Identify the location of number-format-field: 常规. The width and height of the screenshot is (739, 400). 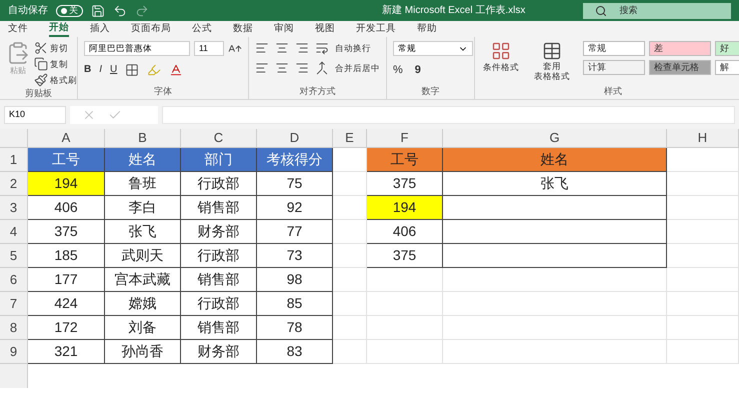
(433, 48).